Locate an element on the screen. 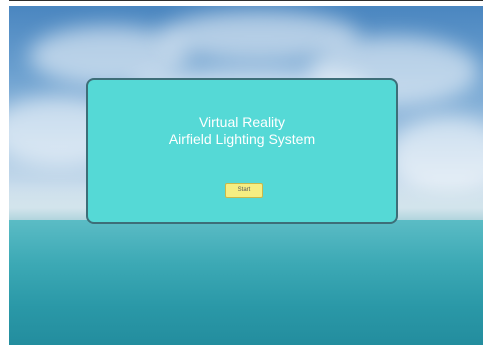 The width and height of the screenshot is (483, 345). title-line-2: Airfield Lighting System is located at coordinates (242, 139).